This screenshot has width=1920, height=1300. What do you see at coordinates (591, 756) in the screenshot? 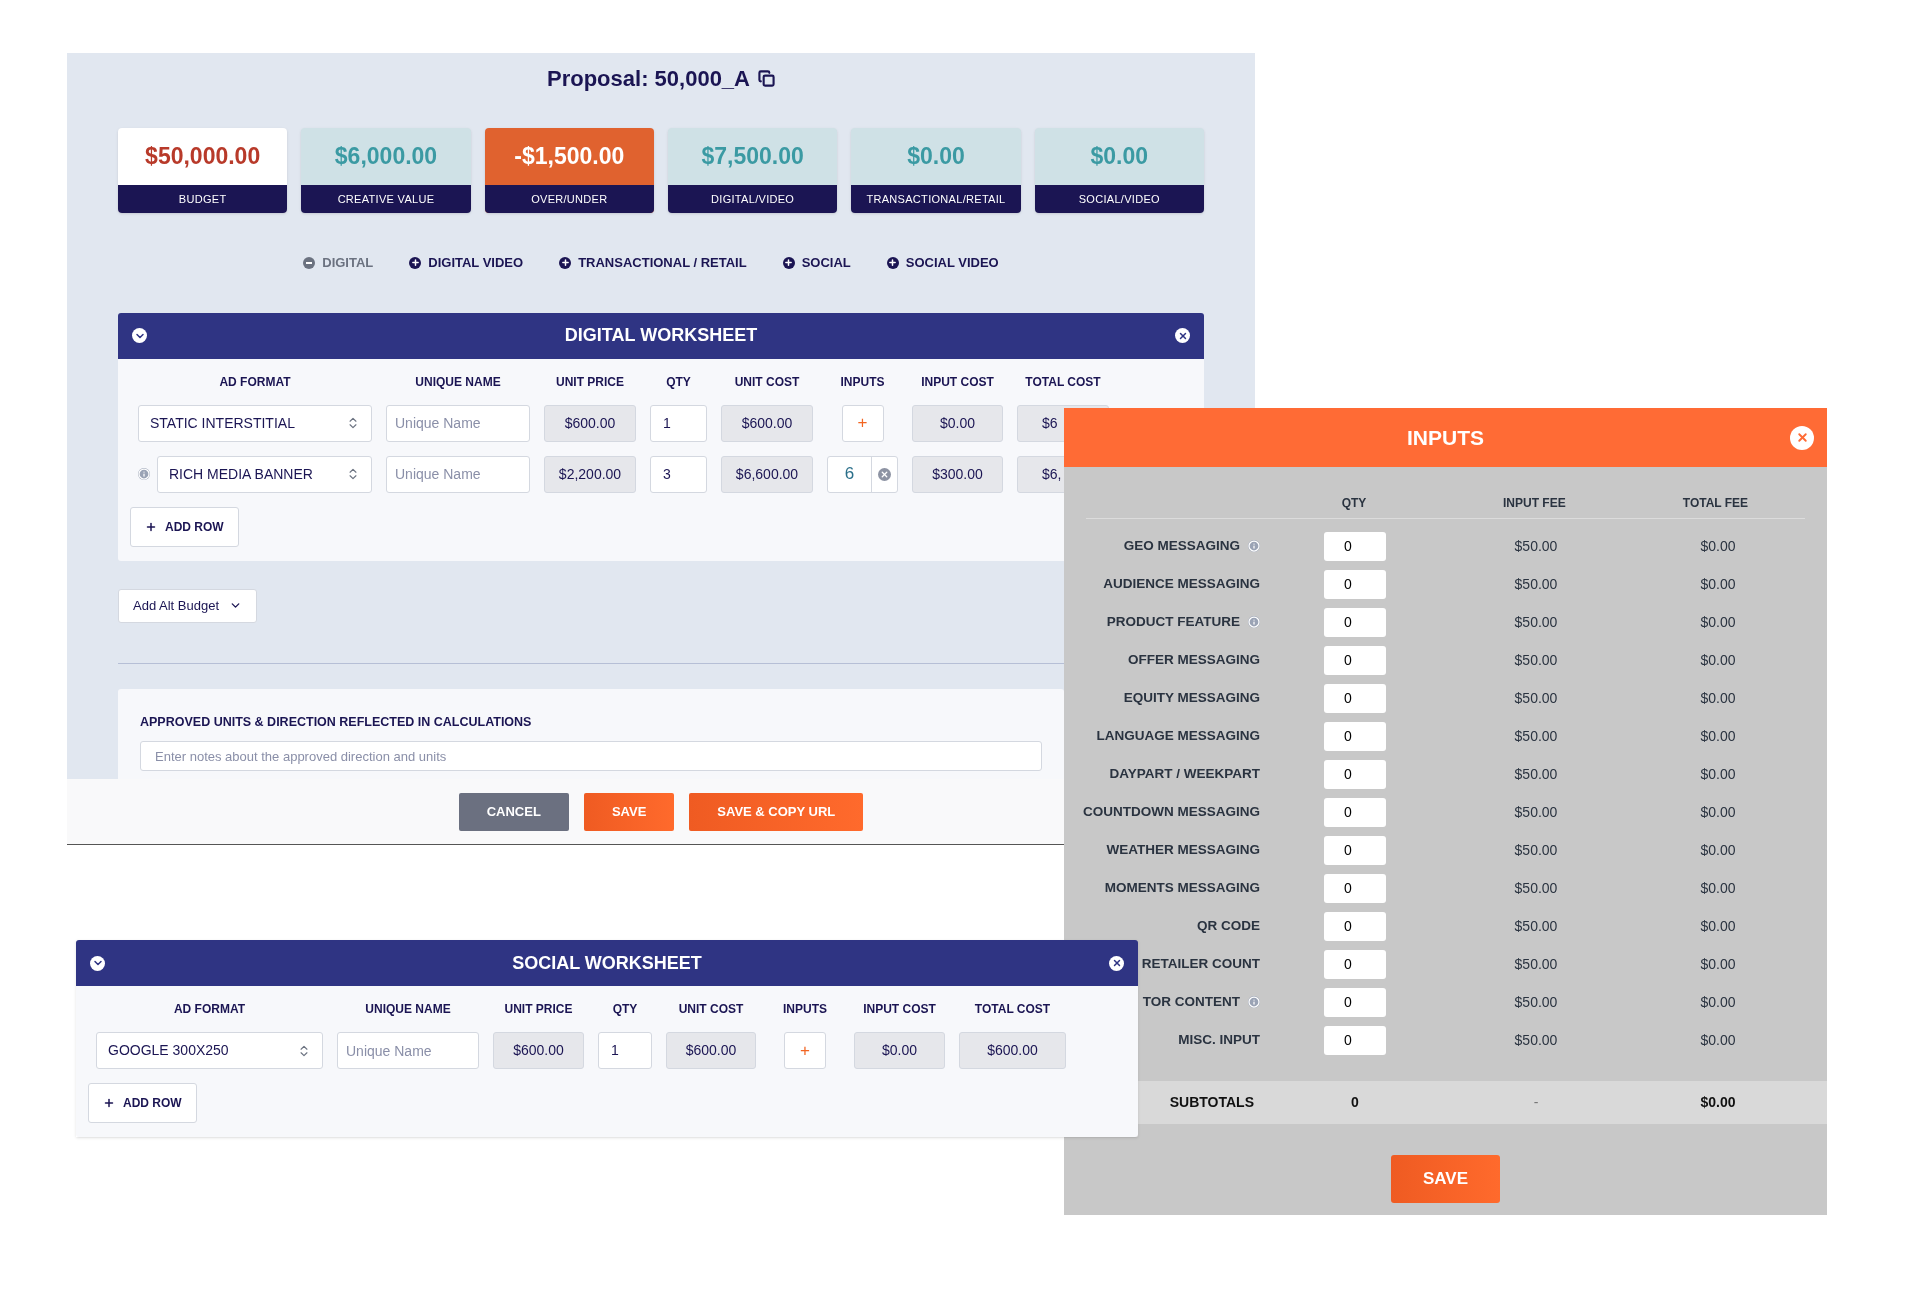
I see `notes-input: Enter notes about the approved direction and units` at bounding box center [591, 756].